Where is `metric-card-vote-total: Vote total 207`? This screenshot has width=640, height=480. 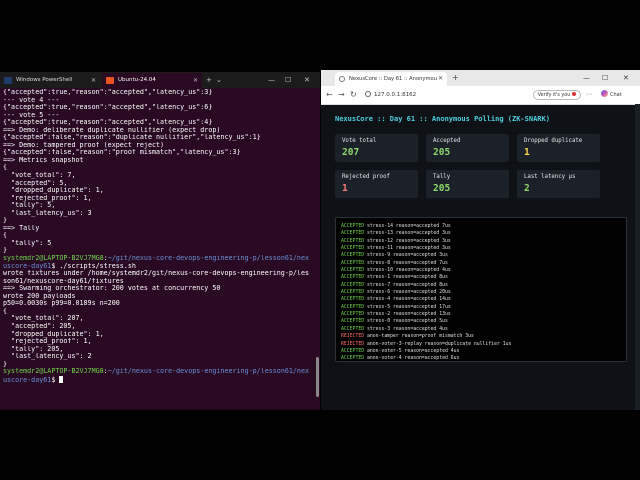
metric-card-vote-total: Vote total 207 is located at coordinates (376, 148).